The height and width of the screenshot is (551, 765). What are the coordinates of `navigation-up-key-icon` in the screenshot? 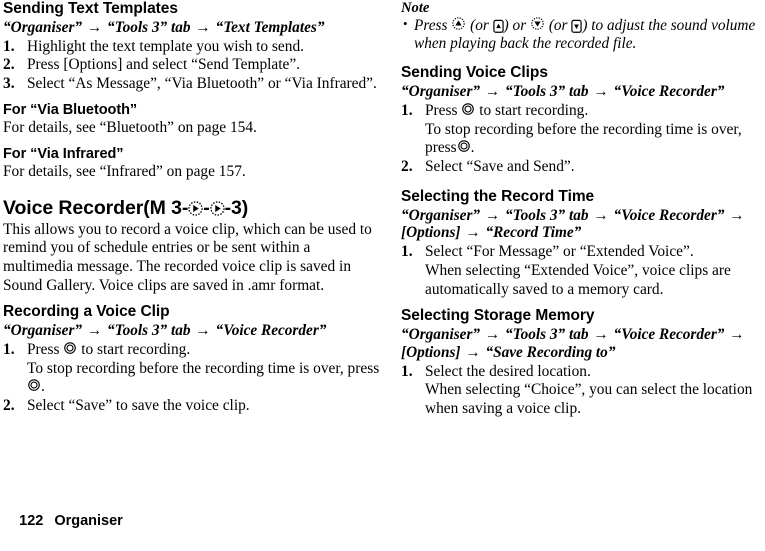 It's located at (458, 24).